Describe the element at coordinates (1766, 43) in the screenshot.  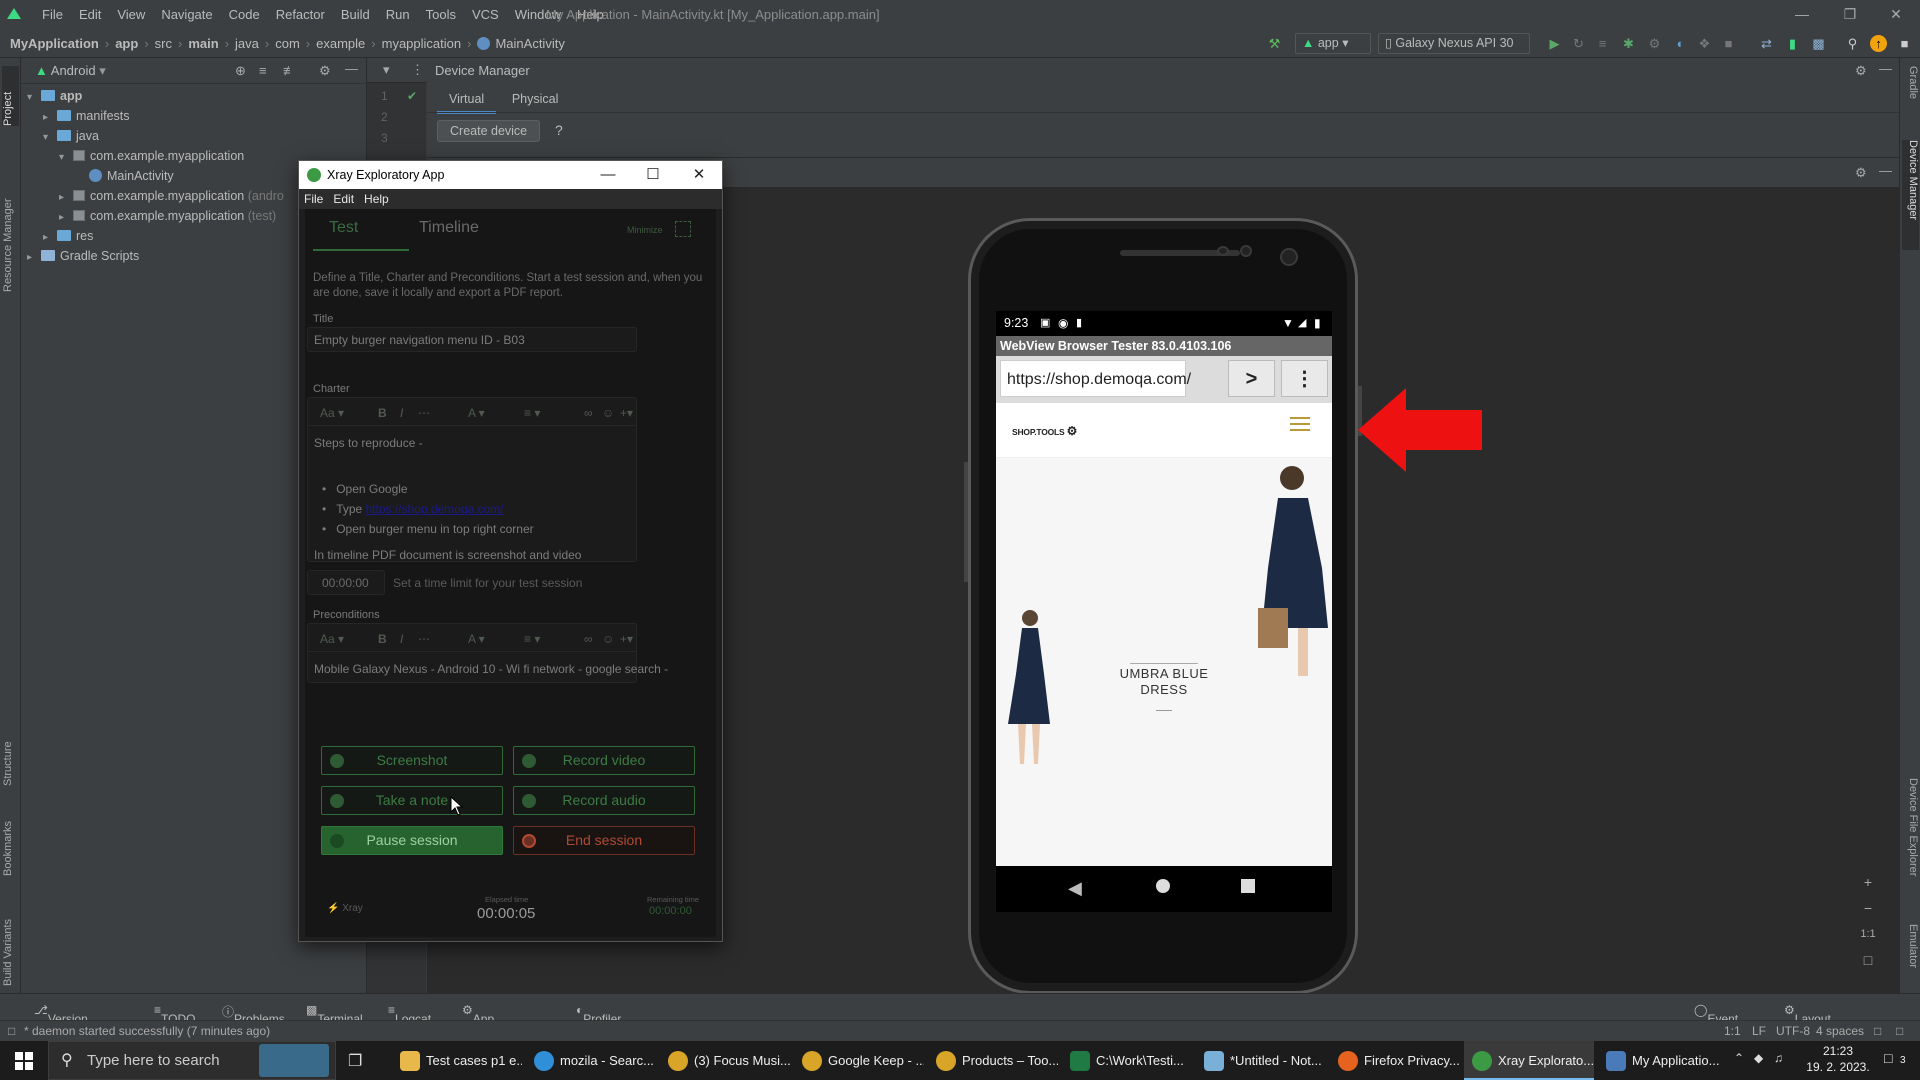
I see `sync-gradle-icon: ⇄` at that location.